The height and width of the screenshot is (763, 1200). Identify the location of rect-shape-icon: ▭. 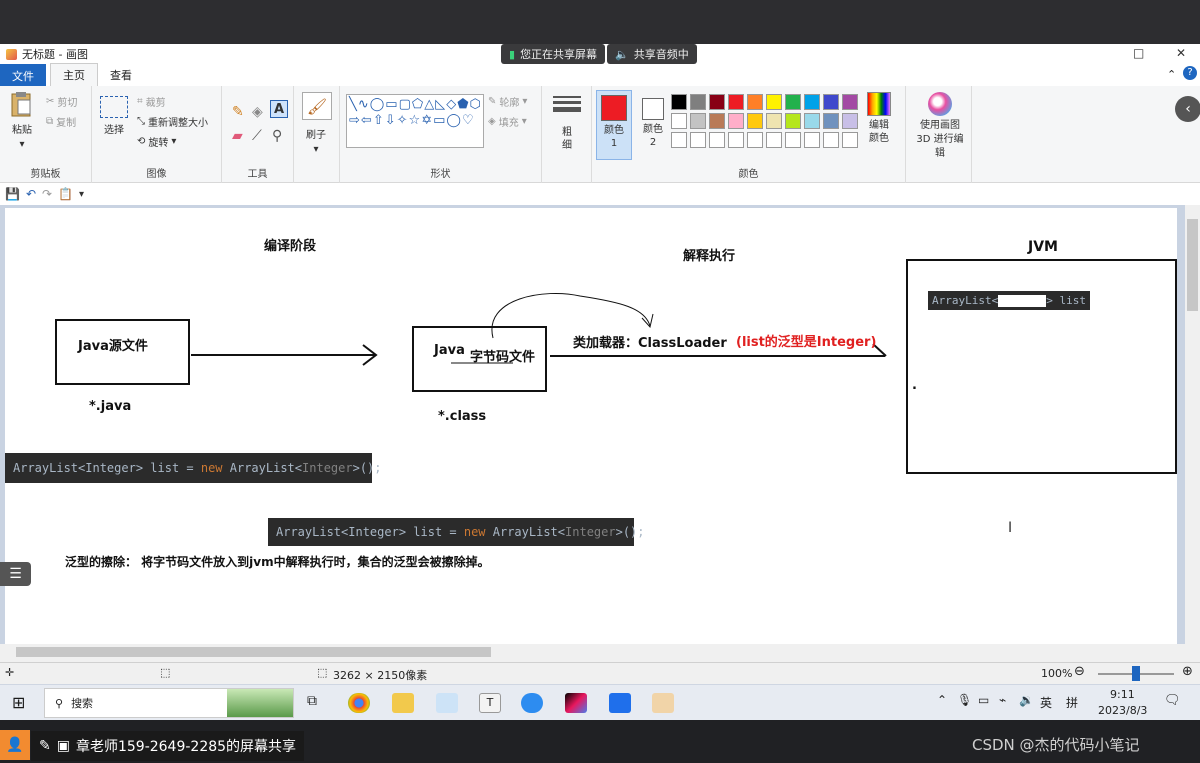
(391, 104).